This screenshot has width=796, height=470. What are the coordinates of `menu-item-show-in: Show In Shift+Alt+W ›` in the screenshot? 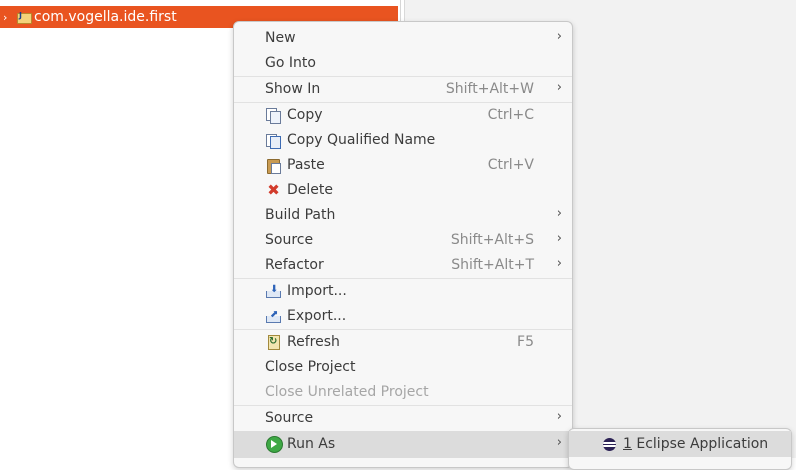 It's located at (403, 89).